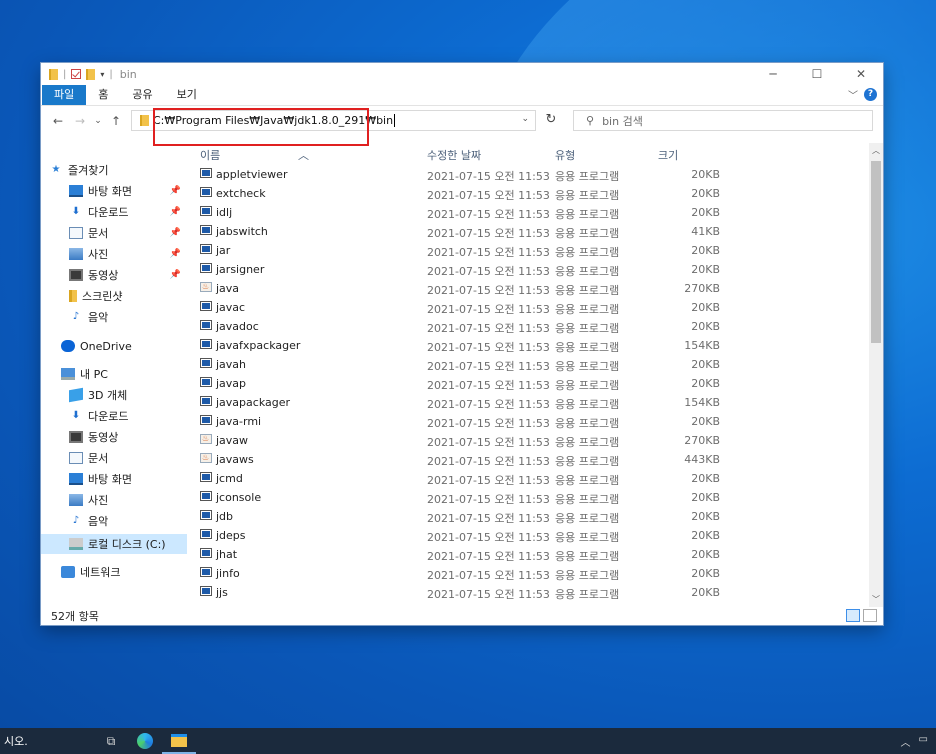 The image size is (936, 754). Describe the element at coordinates (225, 516) in the screenshot. I see `file-name: jdb` at that location.